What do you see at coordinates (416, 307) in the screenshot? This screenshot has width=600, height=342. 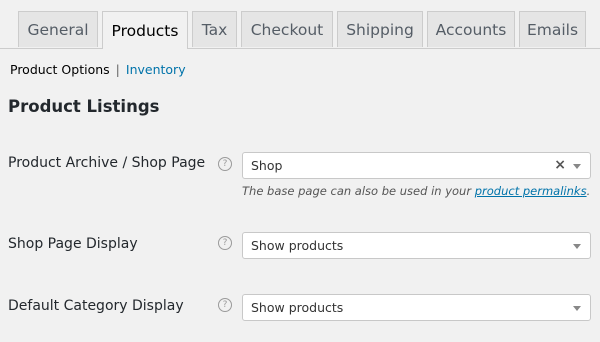 I see `category-display-select: Show products` at bounding box center [416, 307].